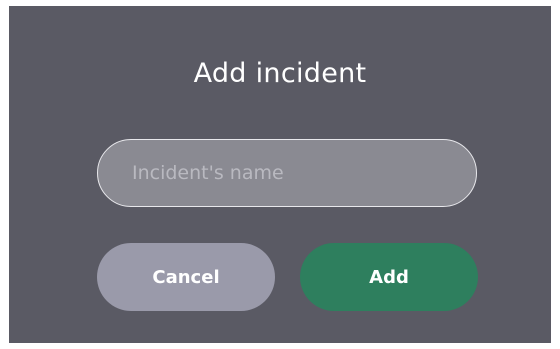 This screenshot has width=560, height=349. I want to click on cancel-button: Cancel, so click(186, 277).